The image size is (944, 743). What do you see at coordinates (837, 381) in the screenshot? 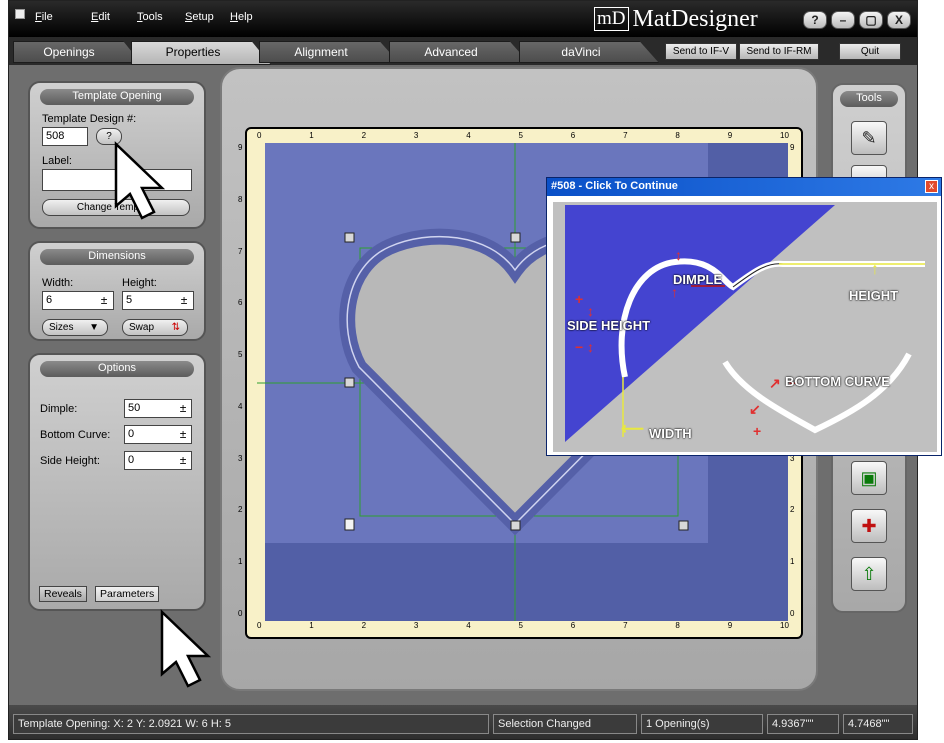
I see `popup-label-bottom-curve: BOTTOM CURVE` at bounding box center [837, 381].